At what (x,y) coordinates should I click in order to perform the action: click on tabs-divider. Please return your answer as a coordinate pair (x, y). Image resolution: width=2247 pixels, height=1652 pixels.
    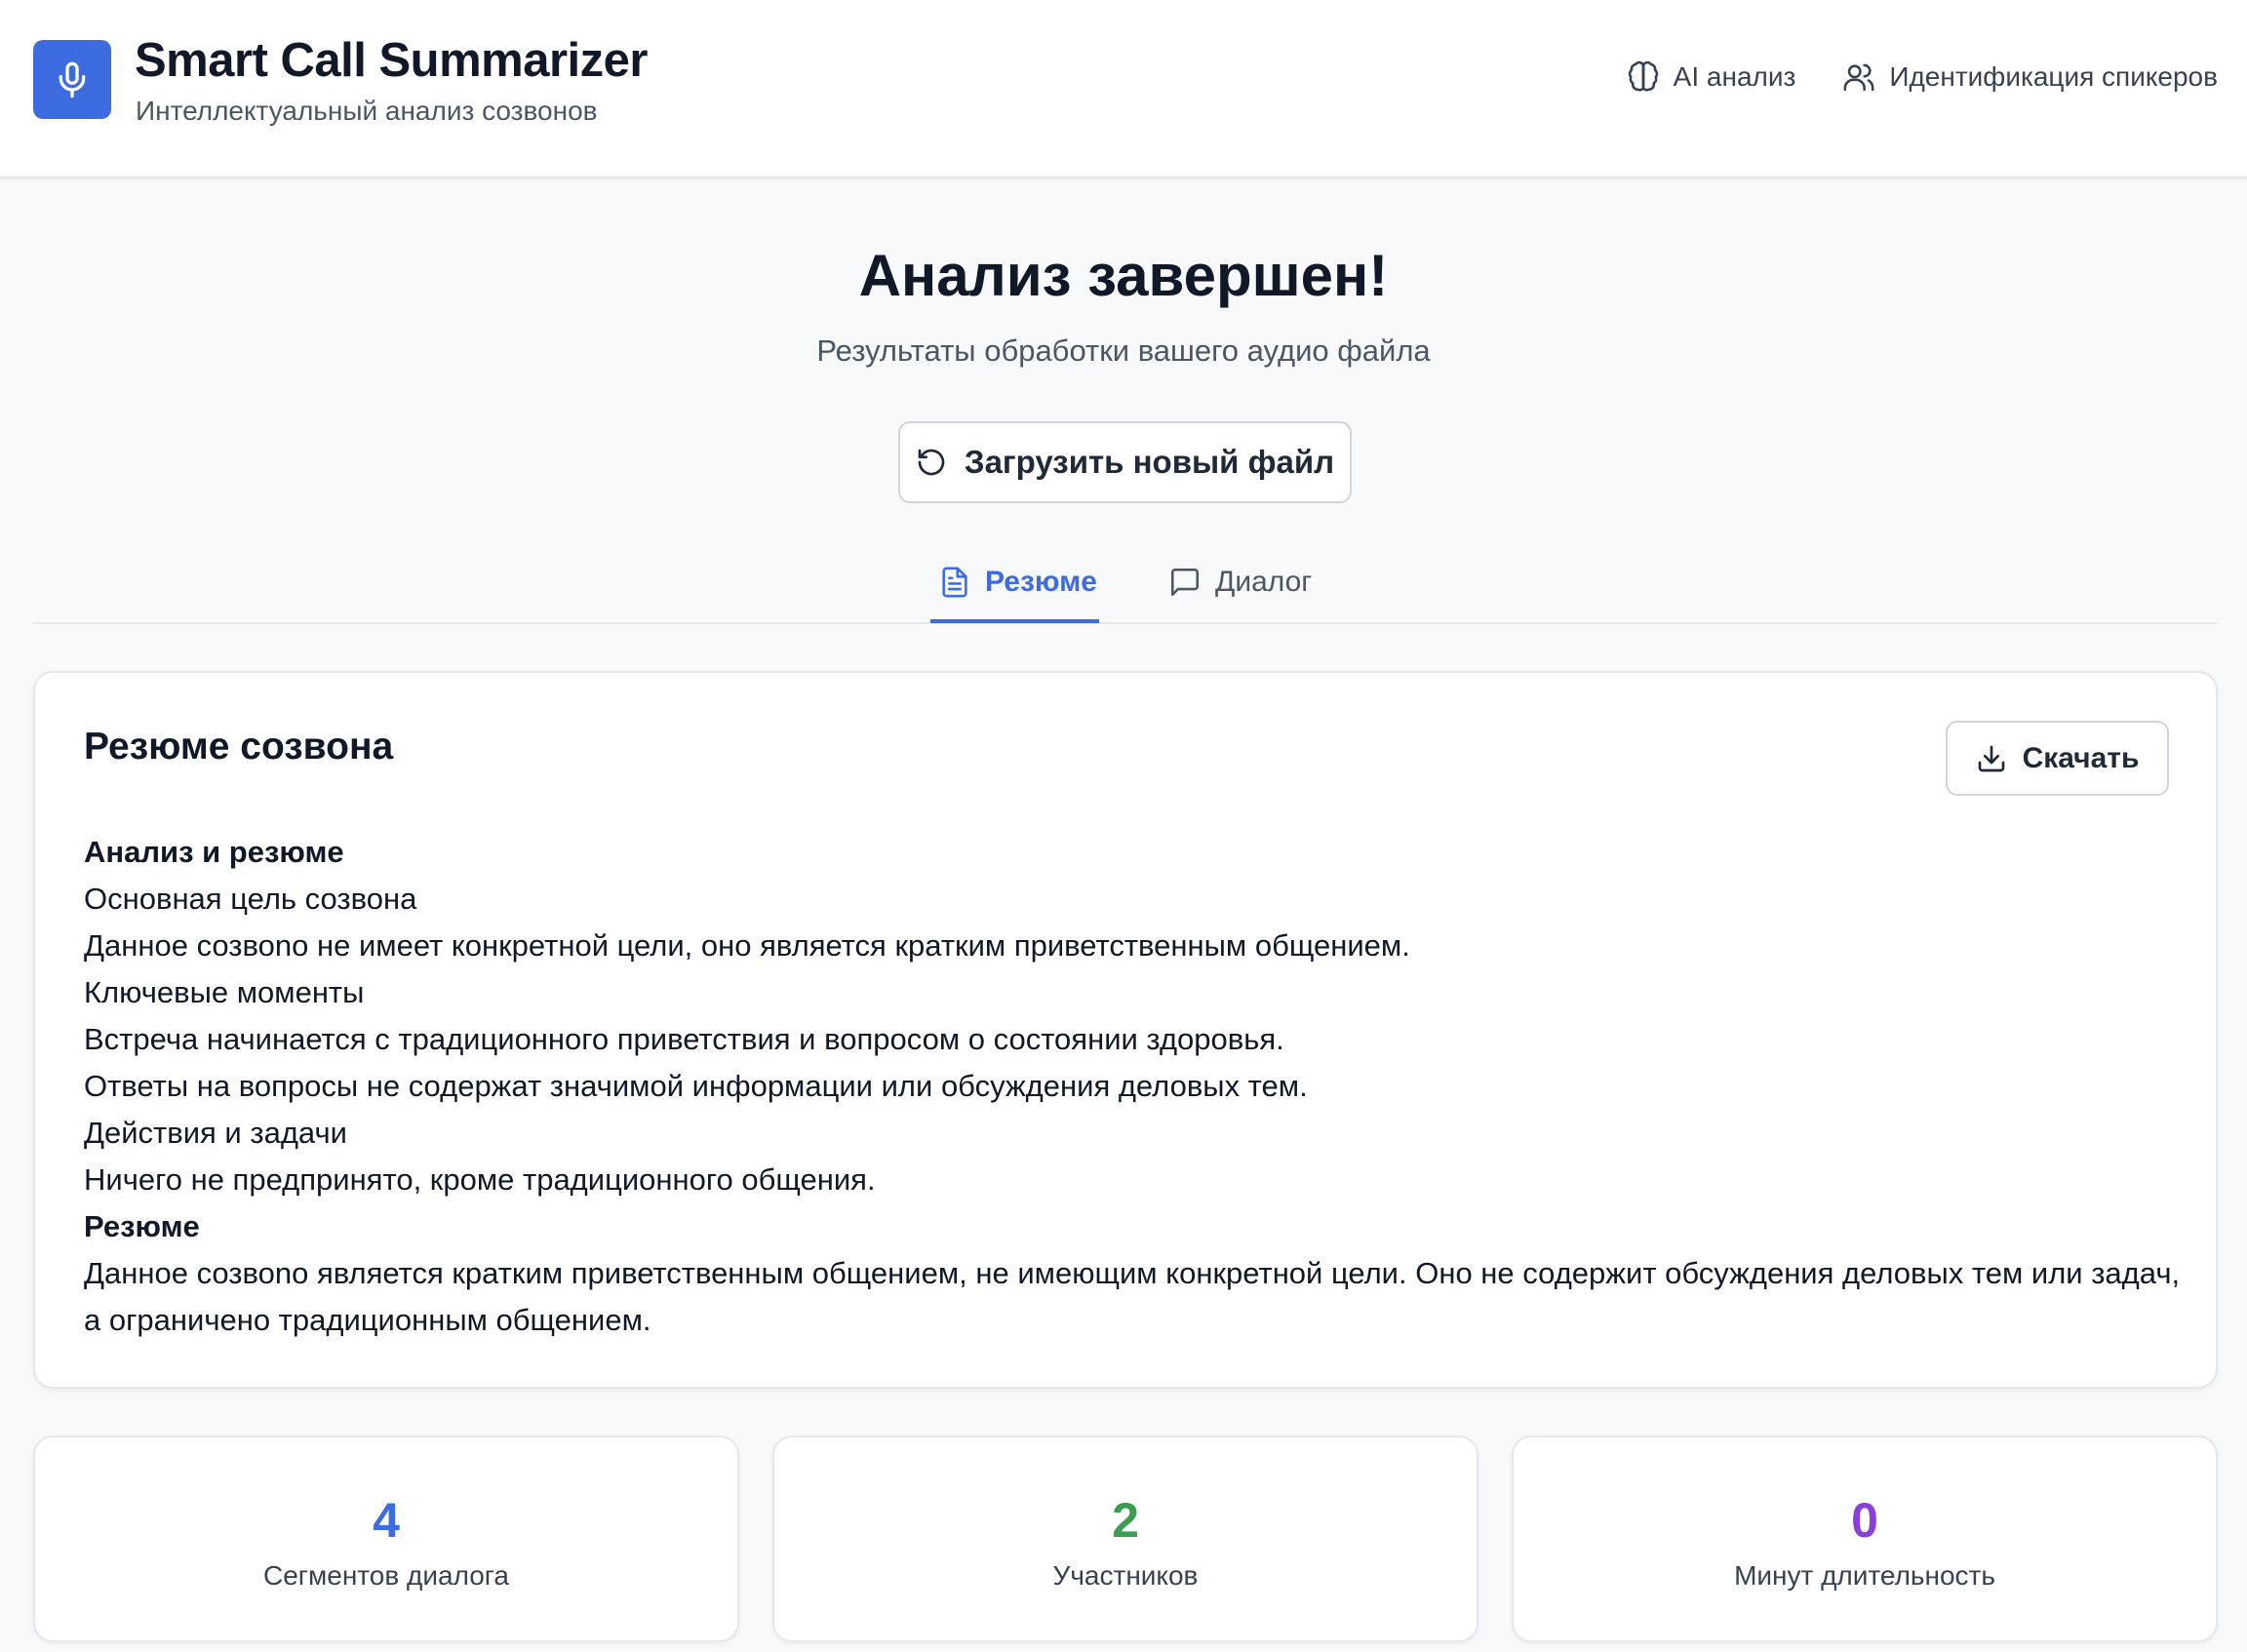
    Looking at the image, I should click on (1125, 623).